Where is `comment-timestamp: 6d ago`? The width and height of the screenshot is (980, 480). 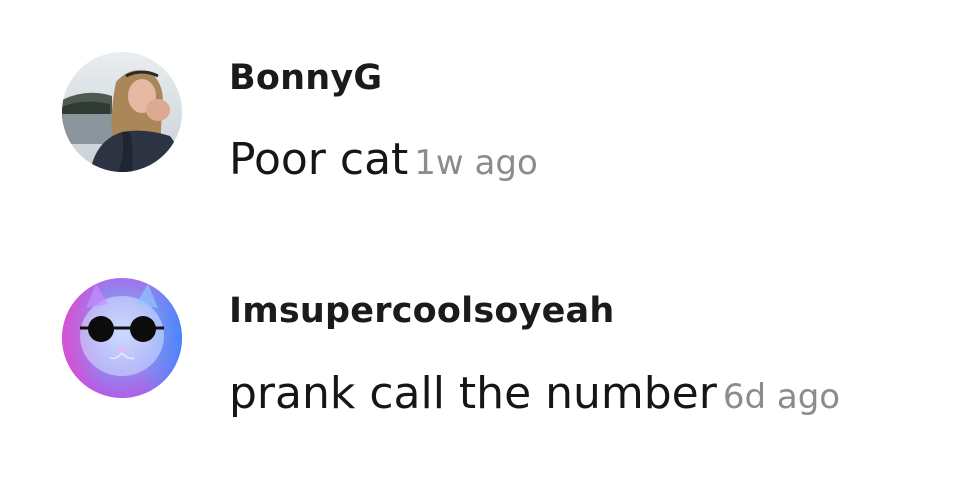
comment-timestamp: 6d ago is located at coordinates (781, 397).